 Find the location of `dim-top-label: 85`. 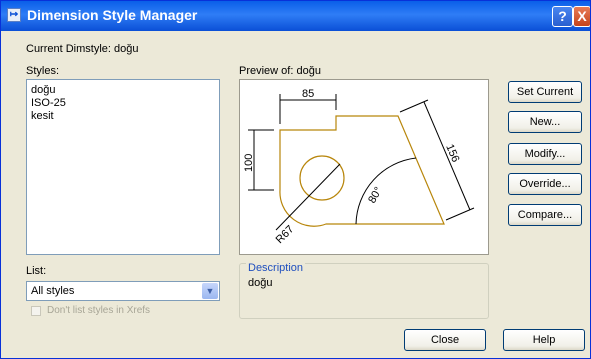

dim-top-label: 85 is located at coordinates (308, 94).